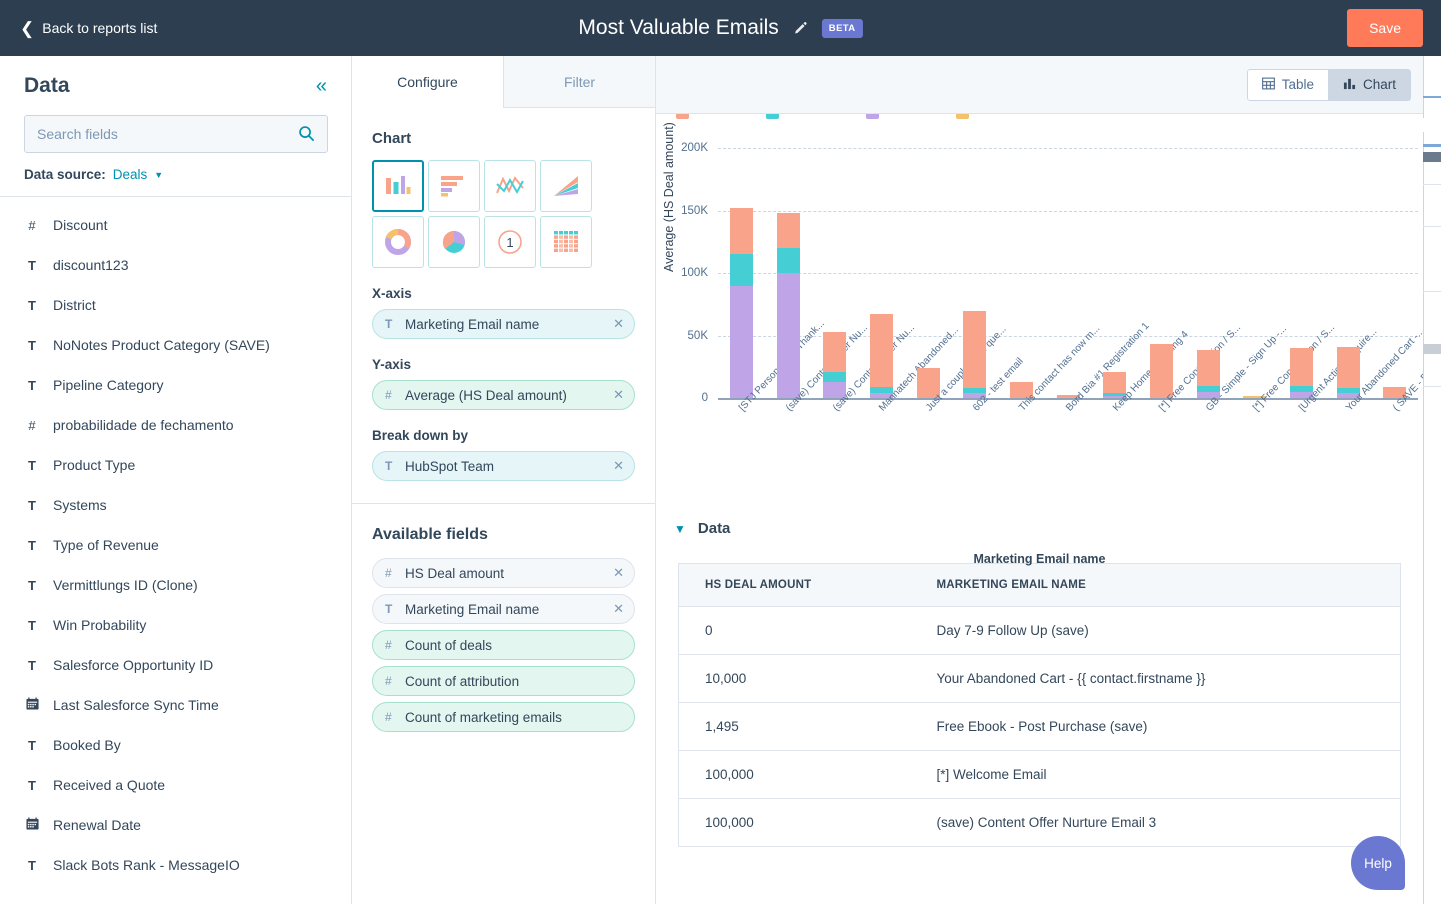 This screenshot has height=904, width=1441. Describe the element at coordinates (175, 345) in the screenshot. I see `field-list-item: T NoNotes Product Category (SAVE)` at that location.